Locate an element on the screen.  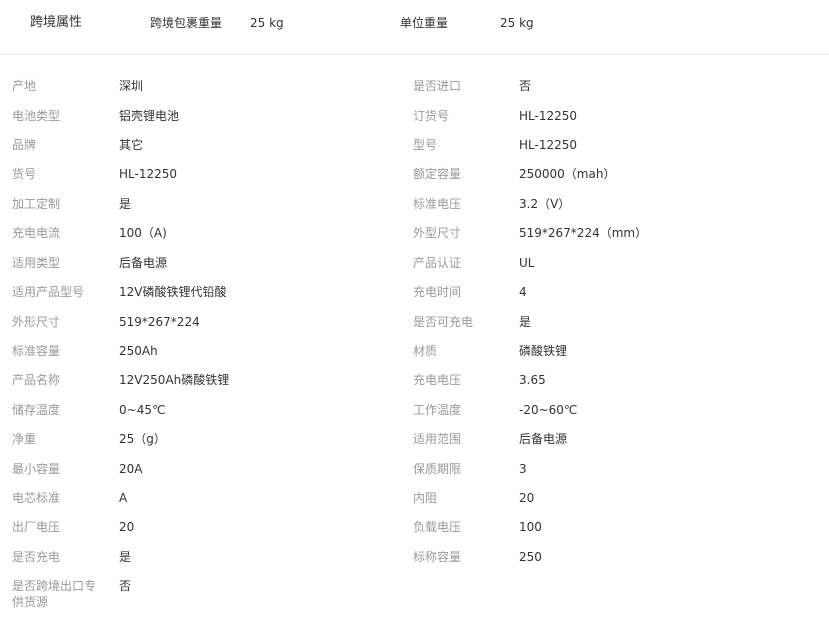
attr-value: 250 is located at coordinates (530, 557).